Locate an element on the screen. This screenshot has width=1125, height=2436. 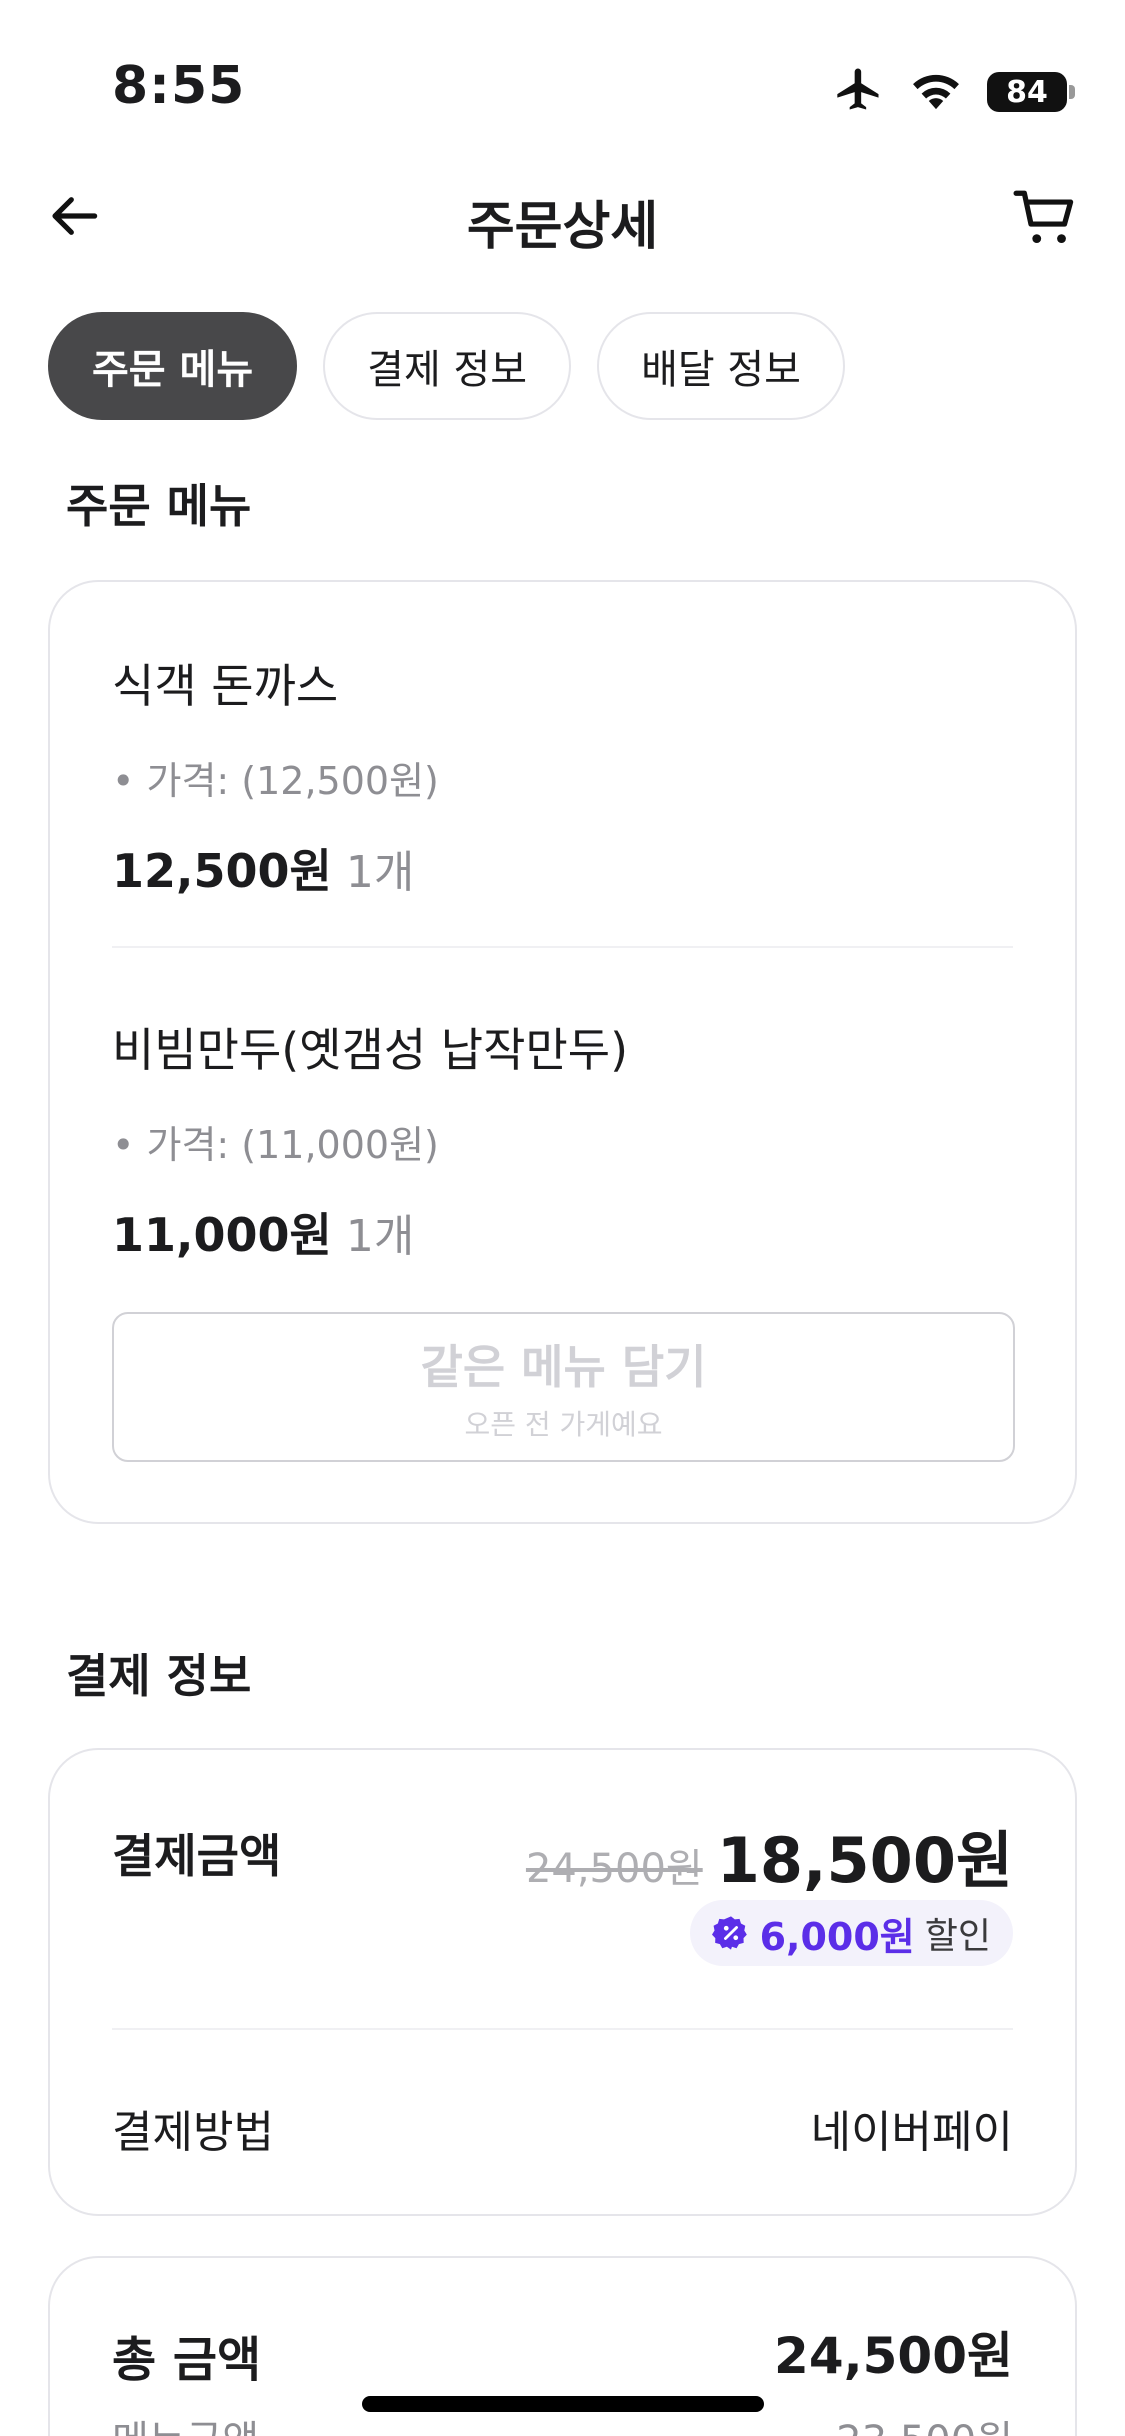
payment-method-label: 결제방법 is located at coordinates (193, 2132).